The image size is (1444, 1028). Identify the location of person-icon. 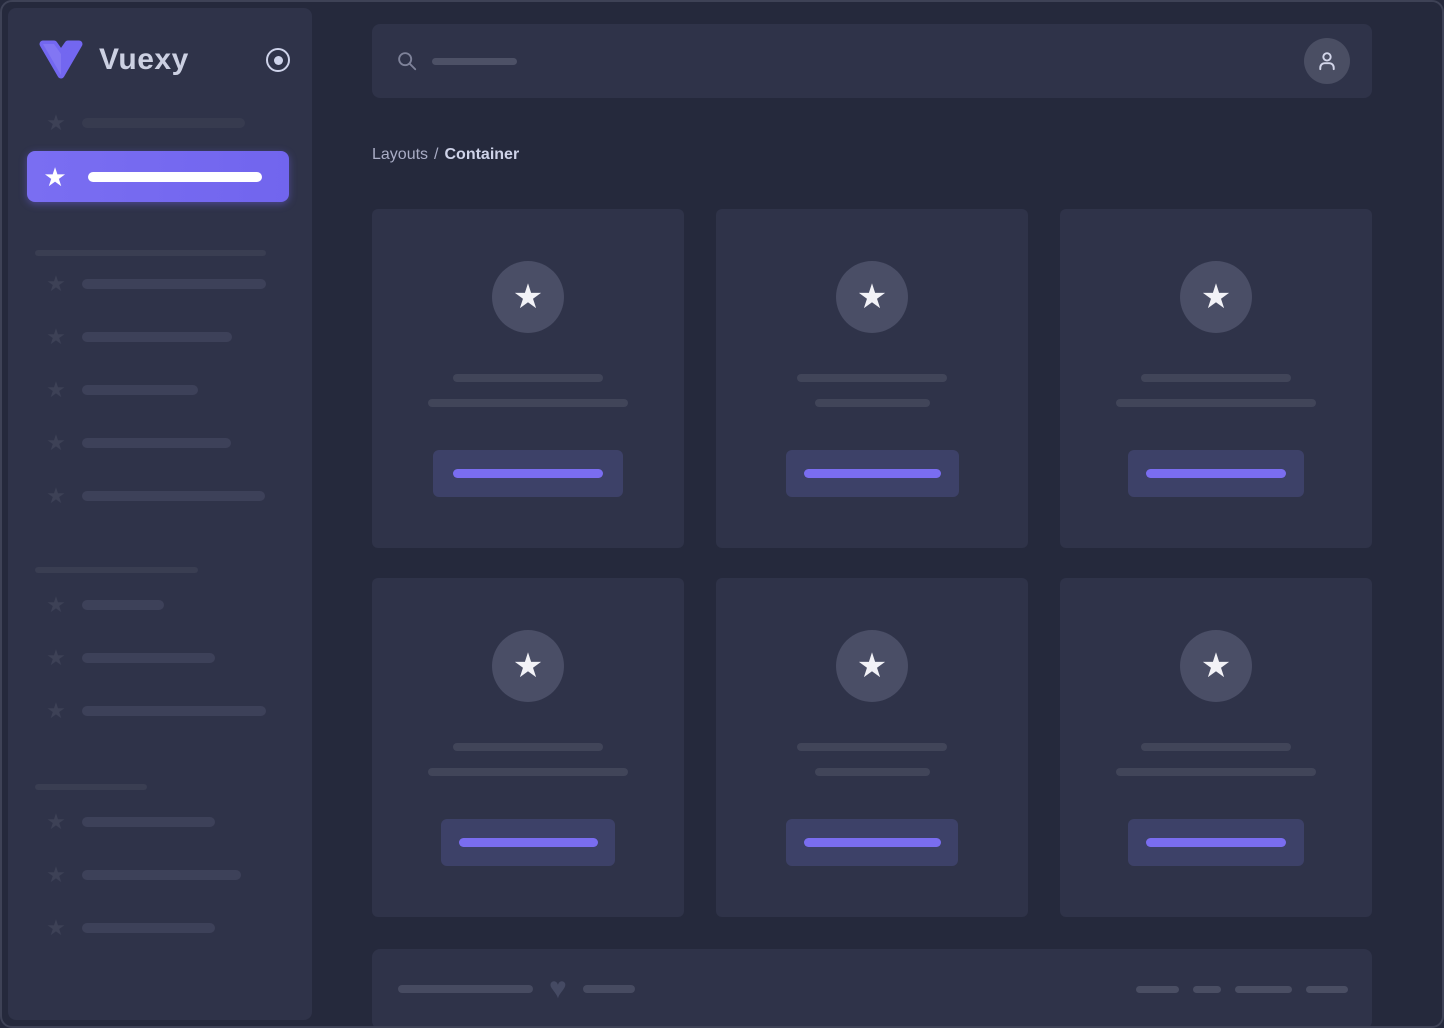
(1327, 61).